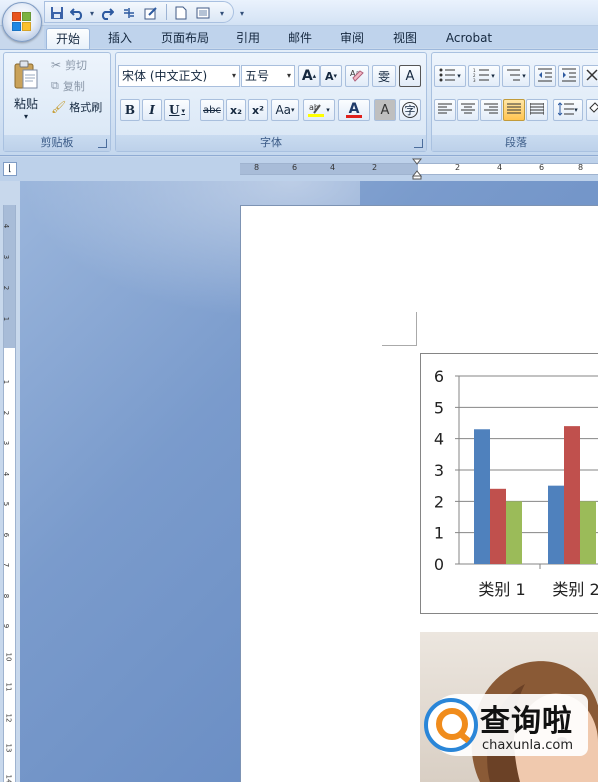 This screenshot has width=598, height=782. I want to click on edit-icon, so click(151, 13).